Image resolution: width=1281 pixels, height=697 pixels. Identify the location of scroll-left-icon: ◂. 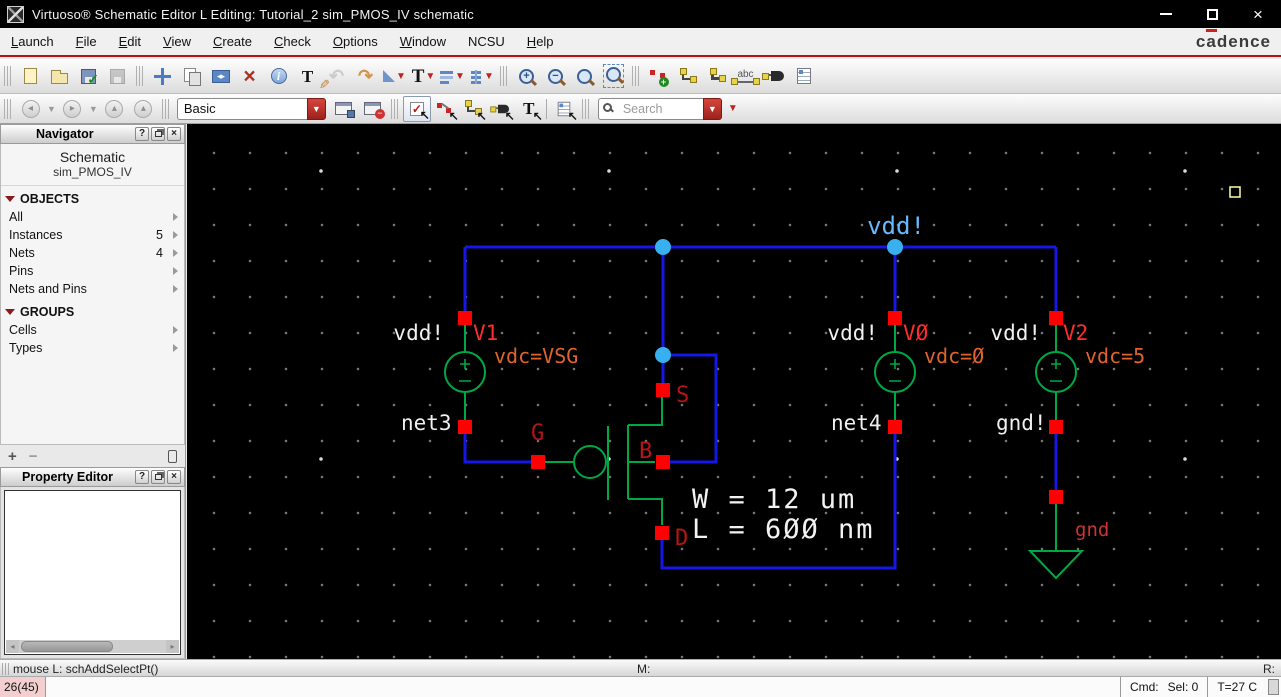
(12, 646).